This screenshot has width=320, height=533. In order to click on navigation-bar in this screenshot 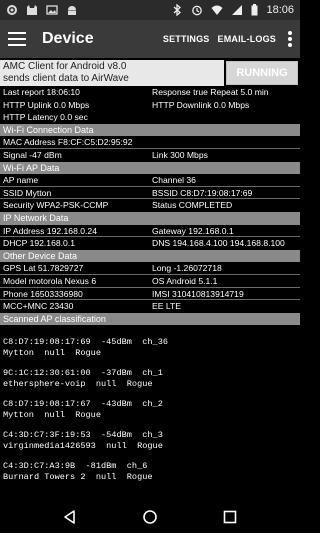, I will do `click(150, 516)`.